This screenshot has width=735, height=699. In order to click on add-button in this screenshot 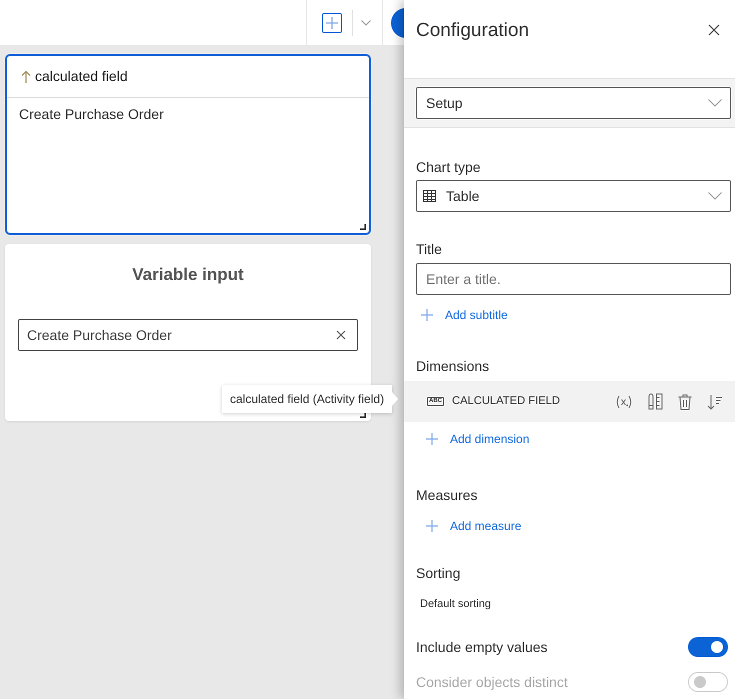, I will do `click(332, 22)`.